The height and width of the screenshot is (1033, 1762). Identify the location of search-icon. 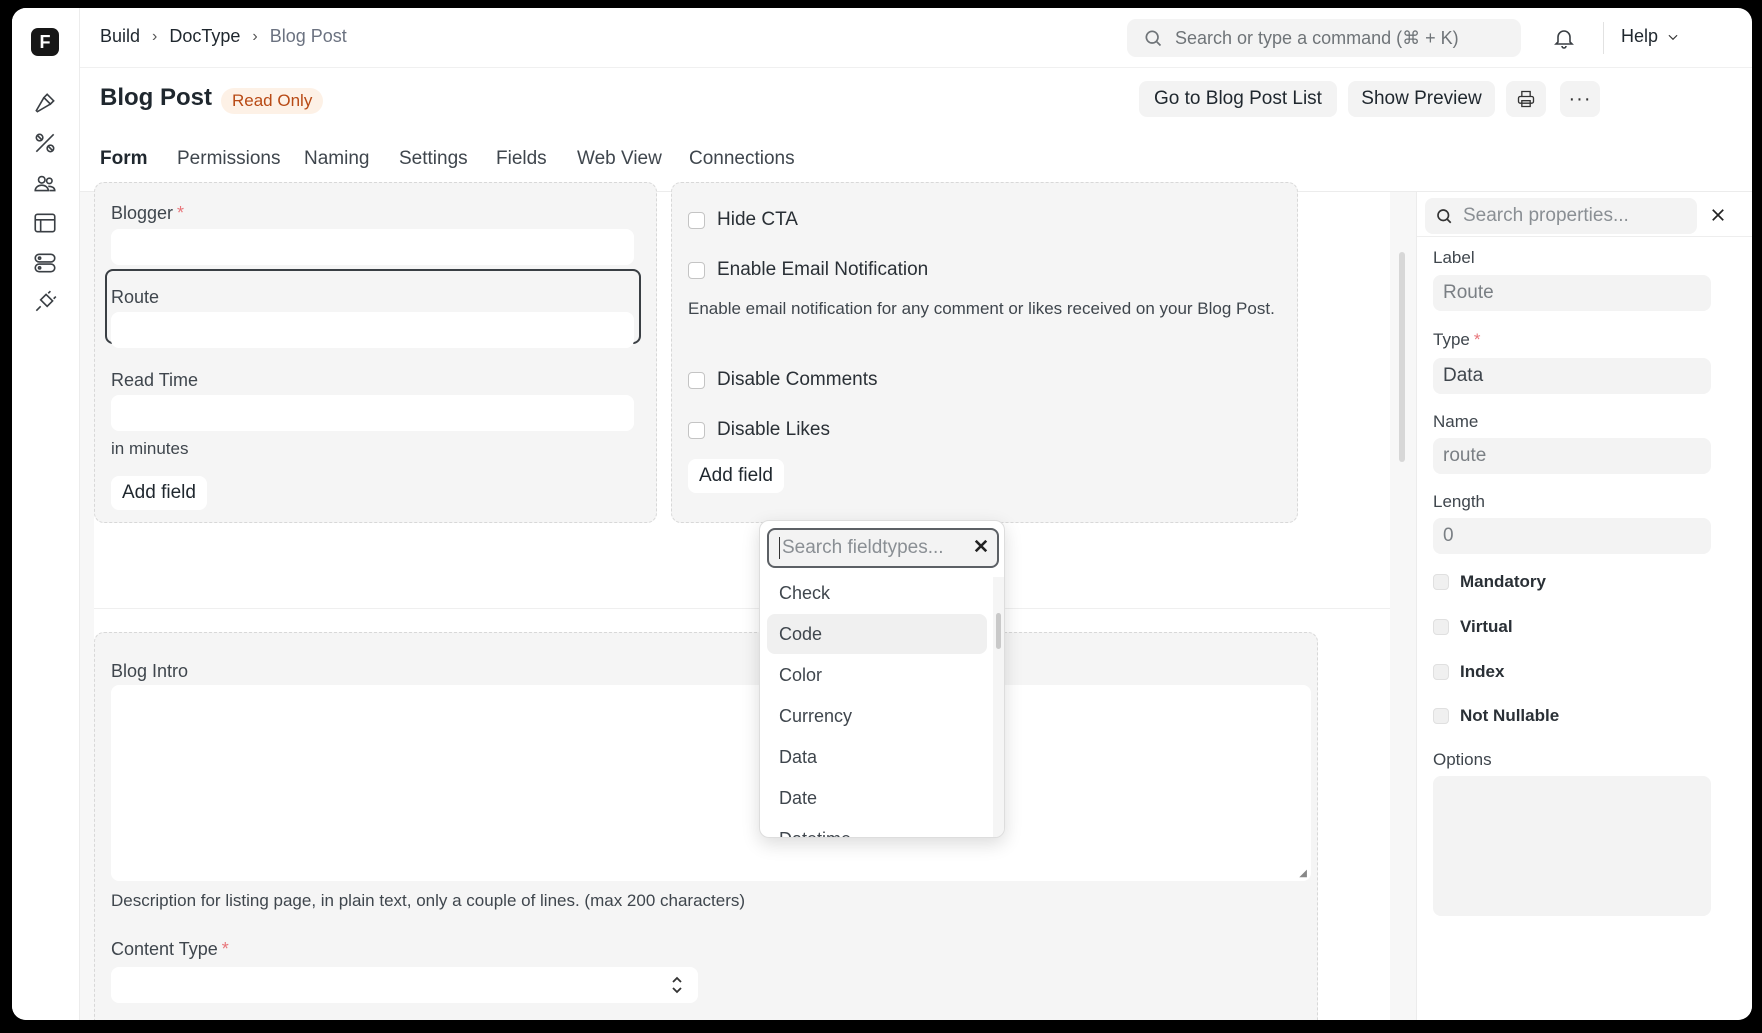
(1444, 216).